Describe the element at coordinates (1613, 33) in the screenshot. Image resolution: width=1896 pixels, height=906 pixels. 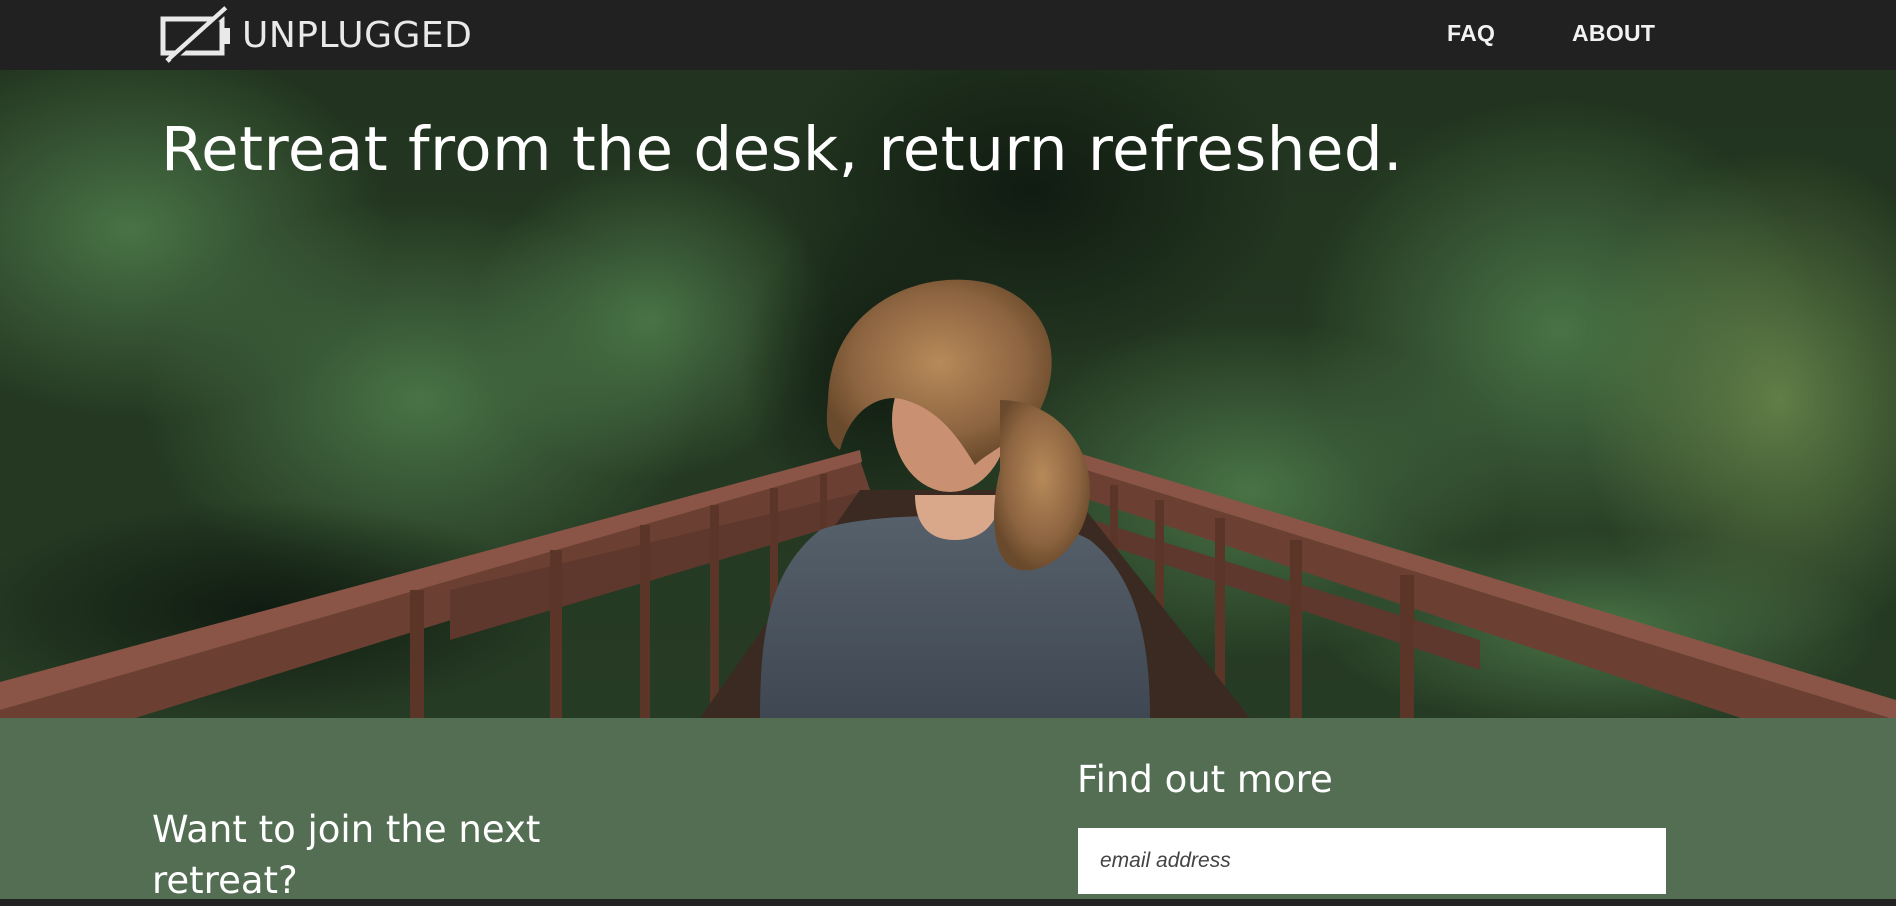
I see `nav-about: ABOUT` at that location.